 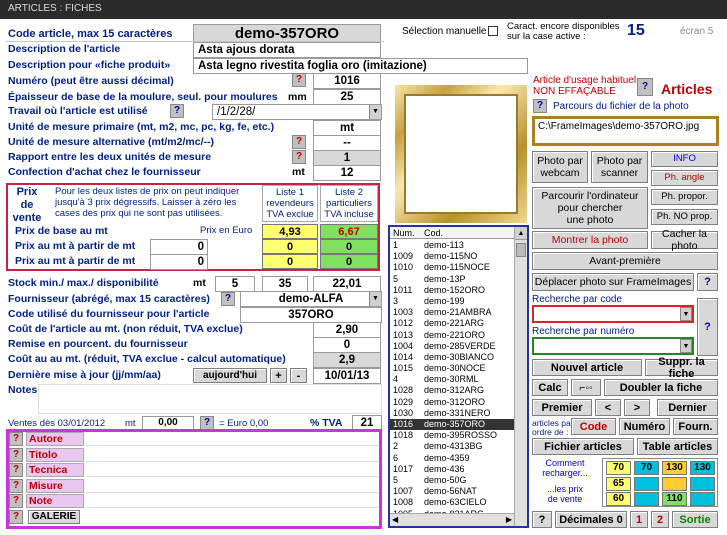 I want to click on a-partir1-l1: 0, so click(x=290, y=246).